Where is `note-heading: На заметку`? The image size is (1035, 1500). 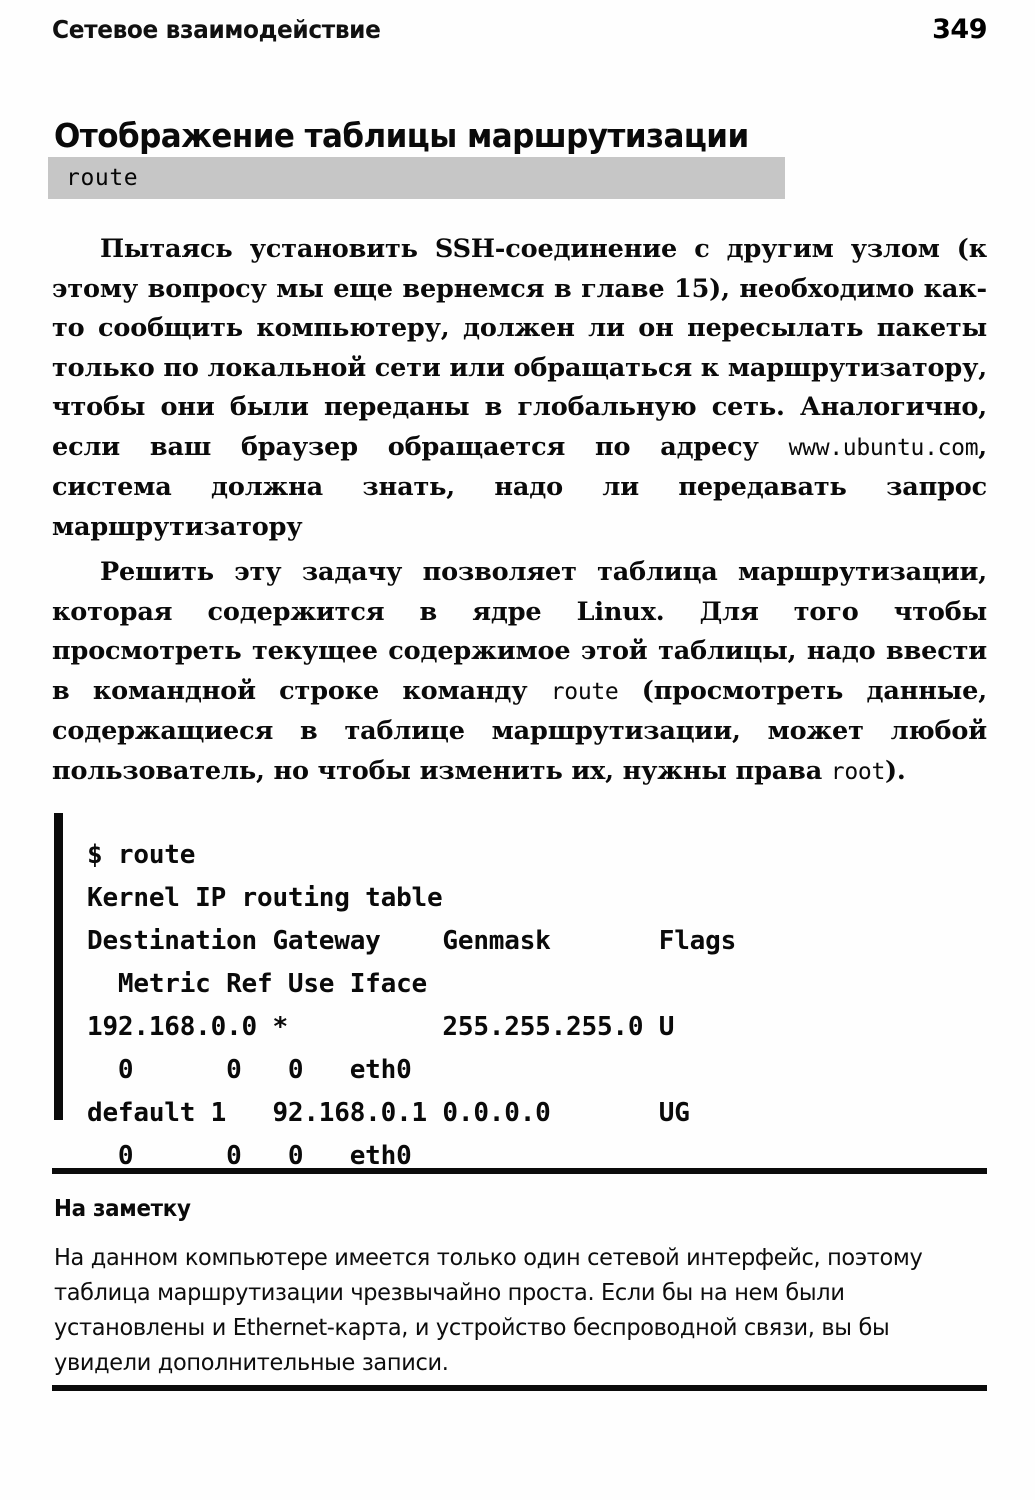 note-heading: На заметку is located at coordinates (122, 1209).